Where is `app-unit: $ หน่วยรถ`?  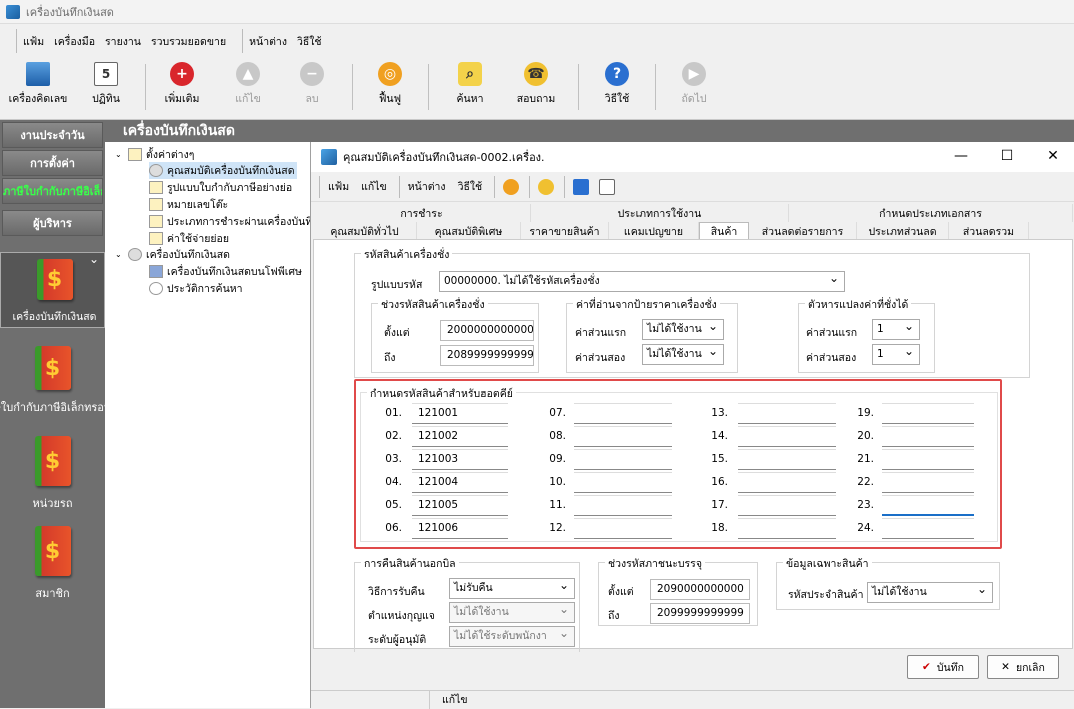
app-unit: $ หน่วยรถ is located at coordinates (52, 474).